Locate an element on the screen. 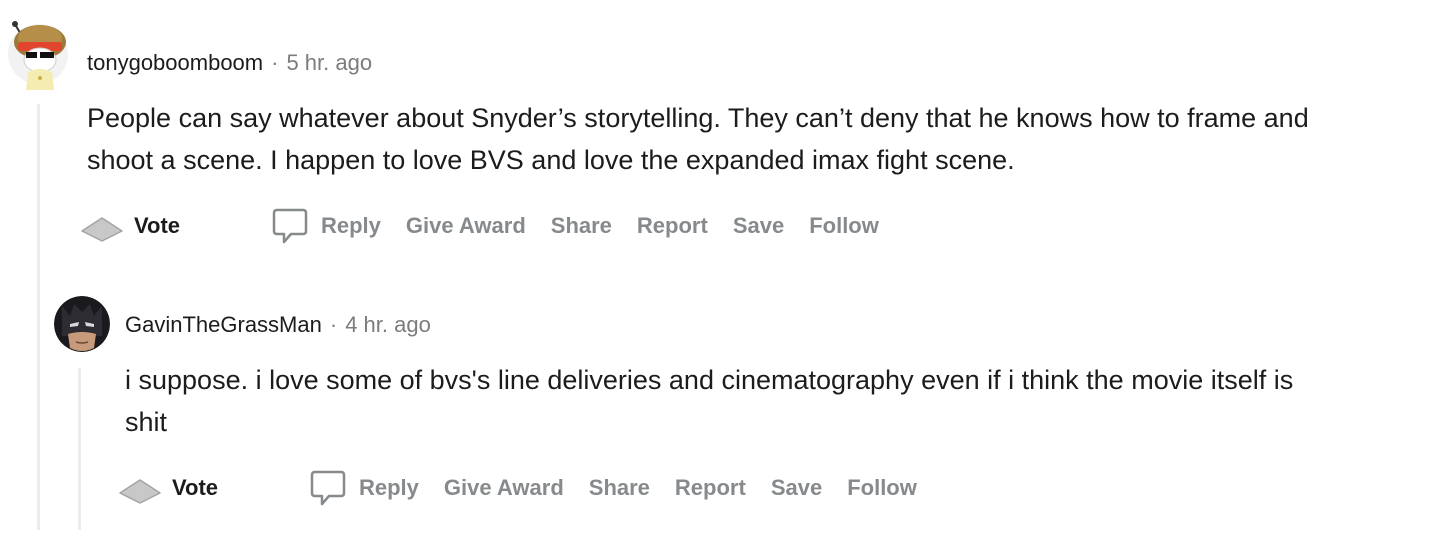  batman-avatar-icon is located at coordinates (82, 324).